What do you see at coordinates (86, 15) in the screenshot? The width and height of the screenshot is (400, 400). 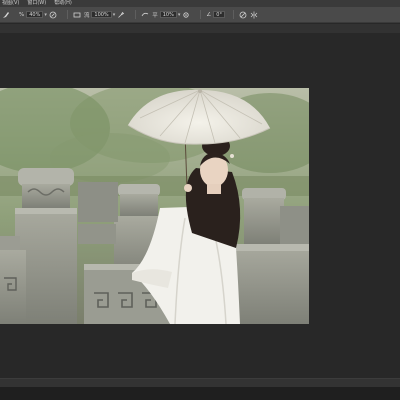 I see `flow-label: 流` at bounding box center [86, 15].